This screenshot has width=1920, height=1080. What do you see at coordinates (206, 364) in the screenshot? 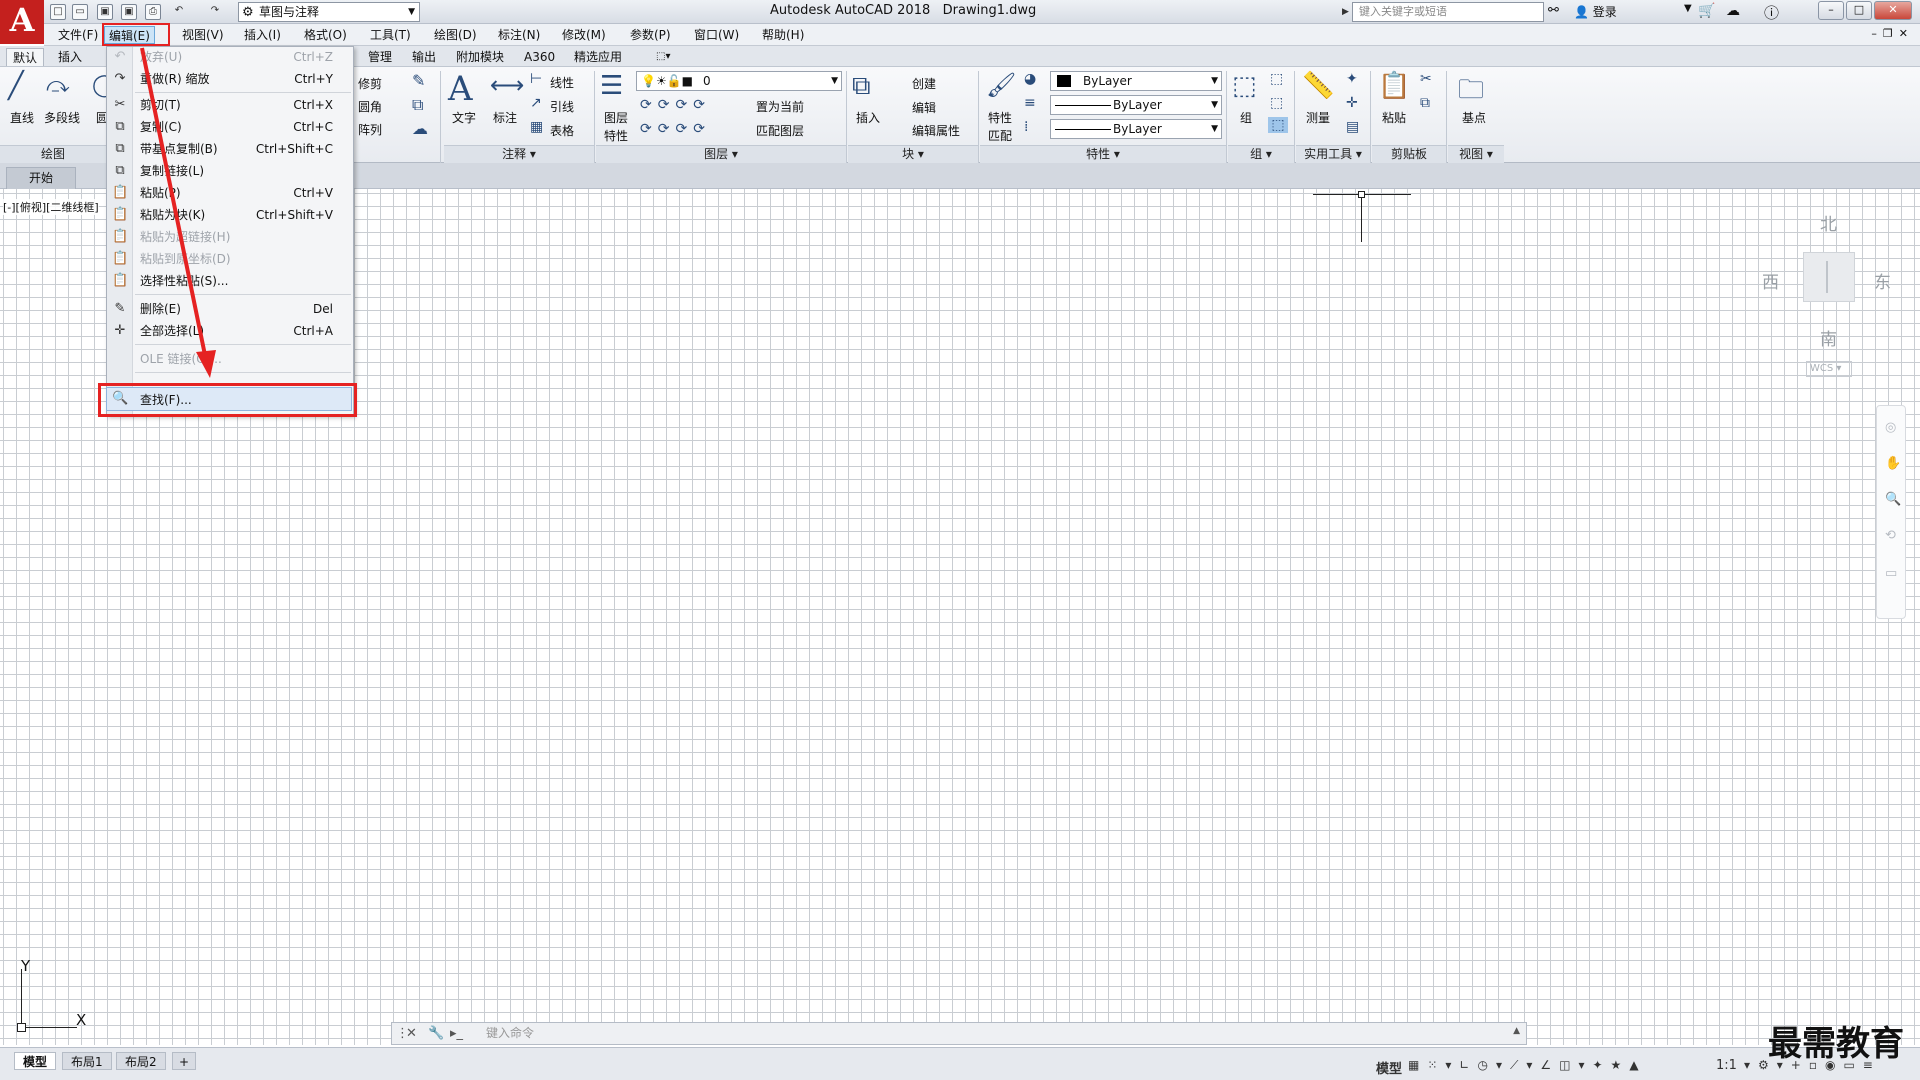
I see `arrow-head` at bounding box center [206, 364].